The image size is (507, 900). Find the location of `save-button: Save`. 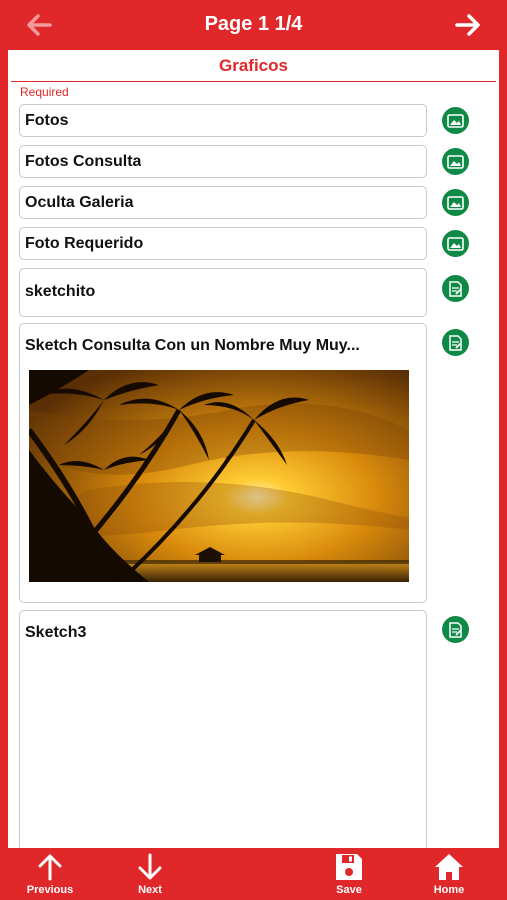

save-button: Save is located at coordinates (349, 874).